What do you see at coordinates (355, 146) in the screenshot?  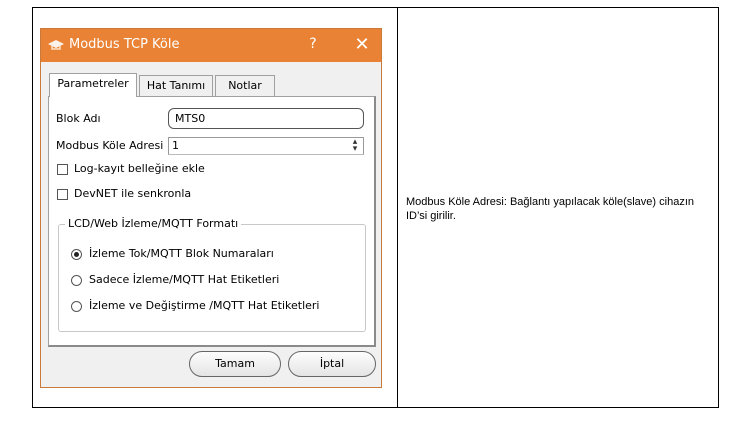 I see `spin-arrows-icon: ▴ ▾` at bounding box center [355, 146].